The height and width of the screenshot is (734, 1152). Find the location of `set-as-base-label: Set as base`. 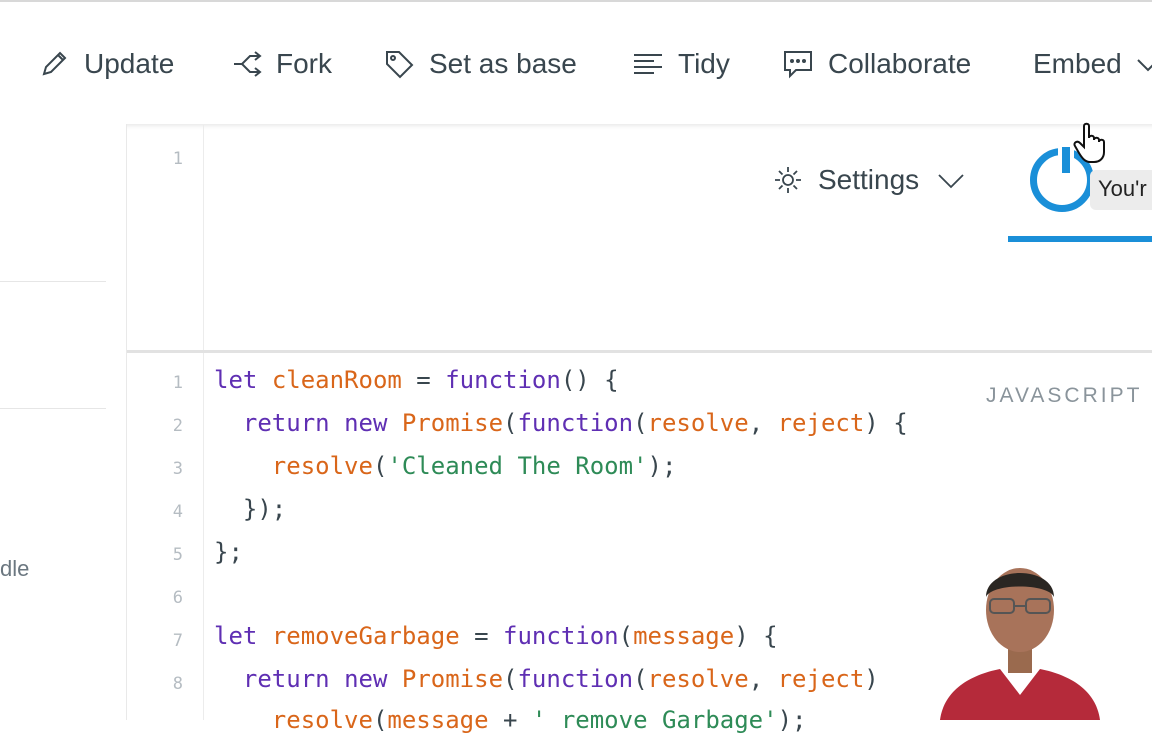

set-as-base-label: Set as base is located at coordinates (503, 63).